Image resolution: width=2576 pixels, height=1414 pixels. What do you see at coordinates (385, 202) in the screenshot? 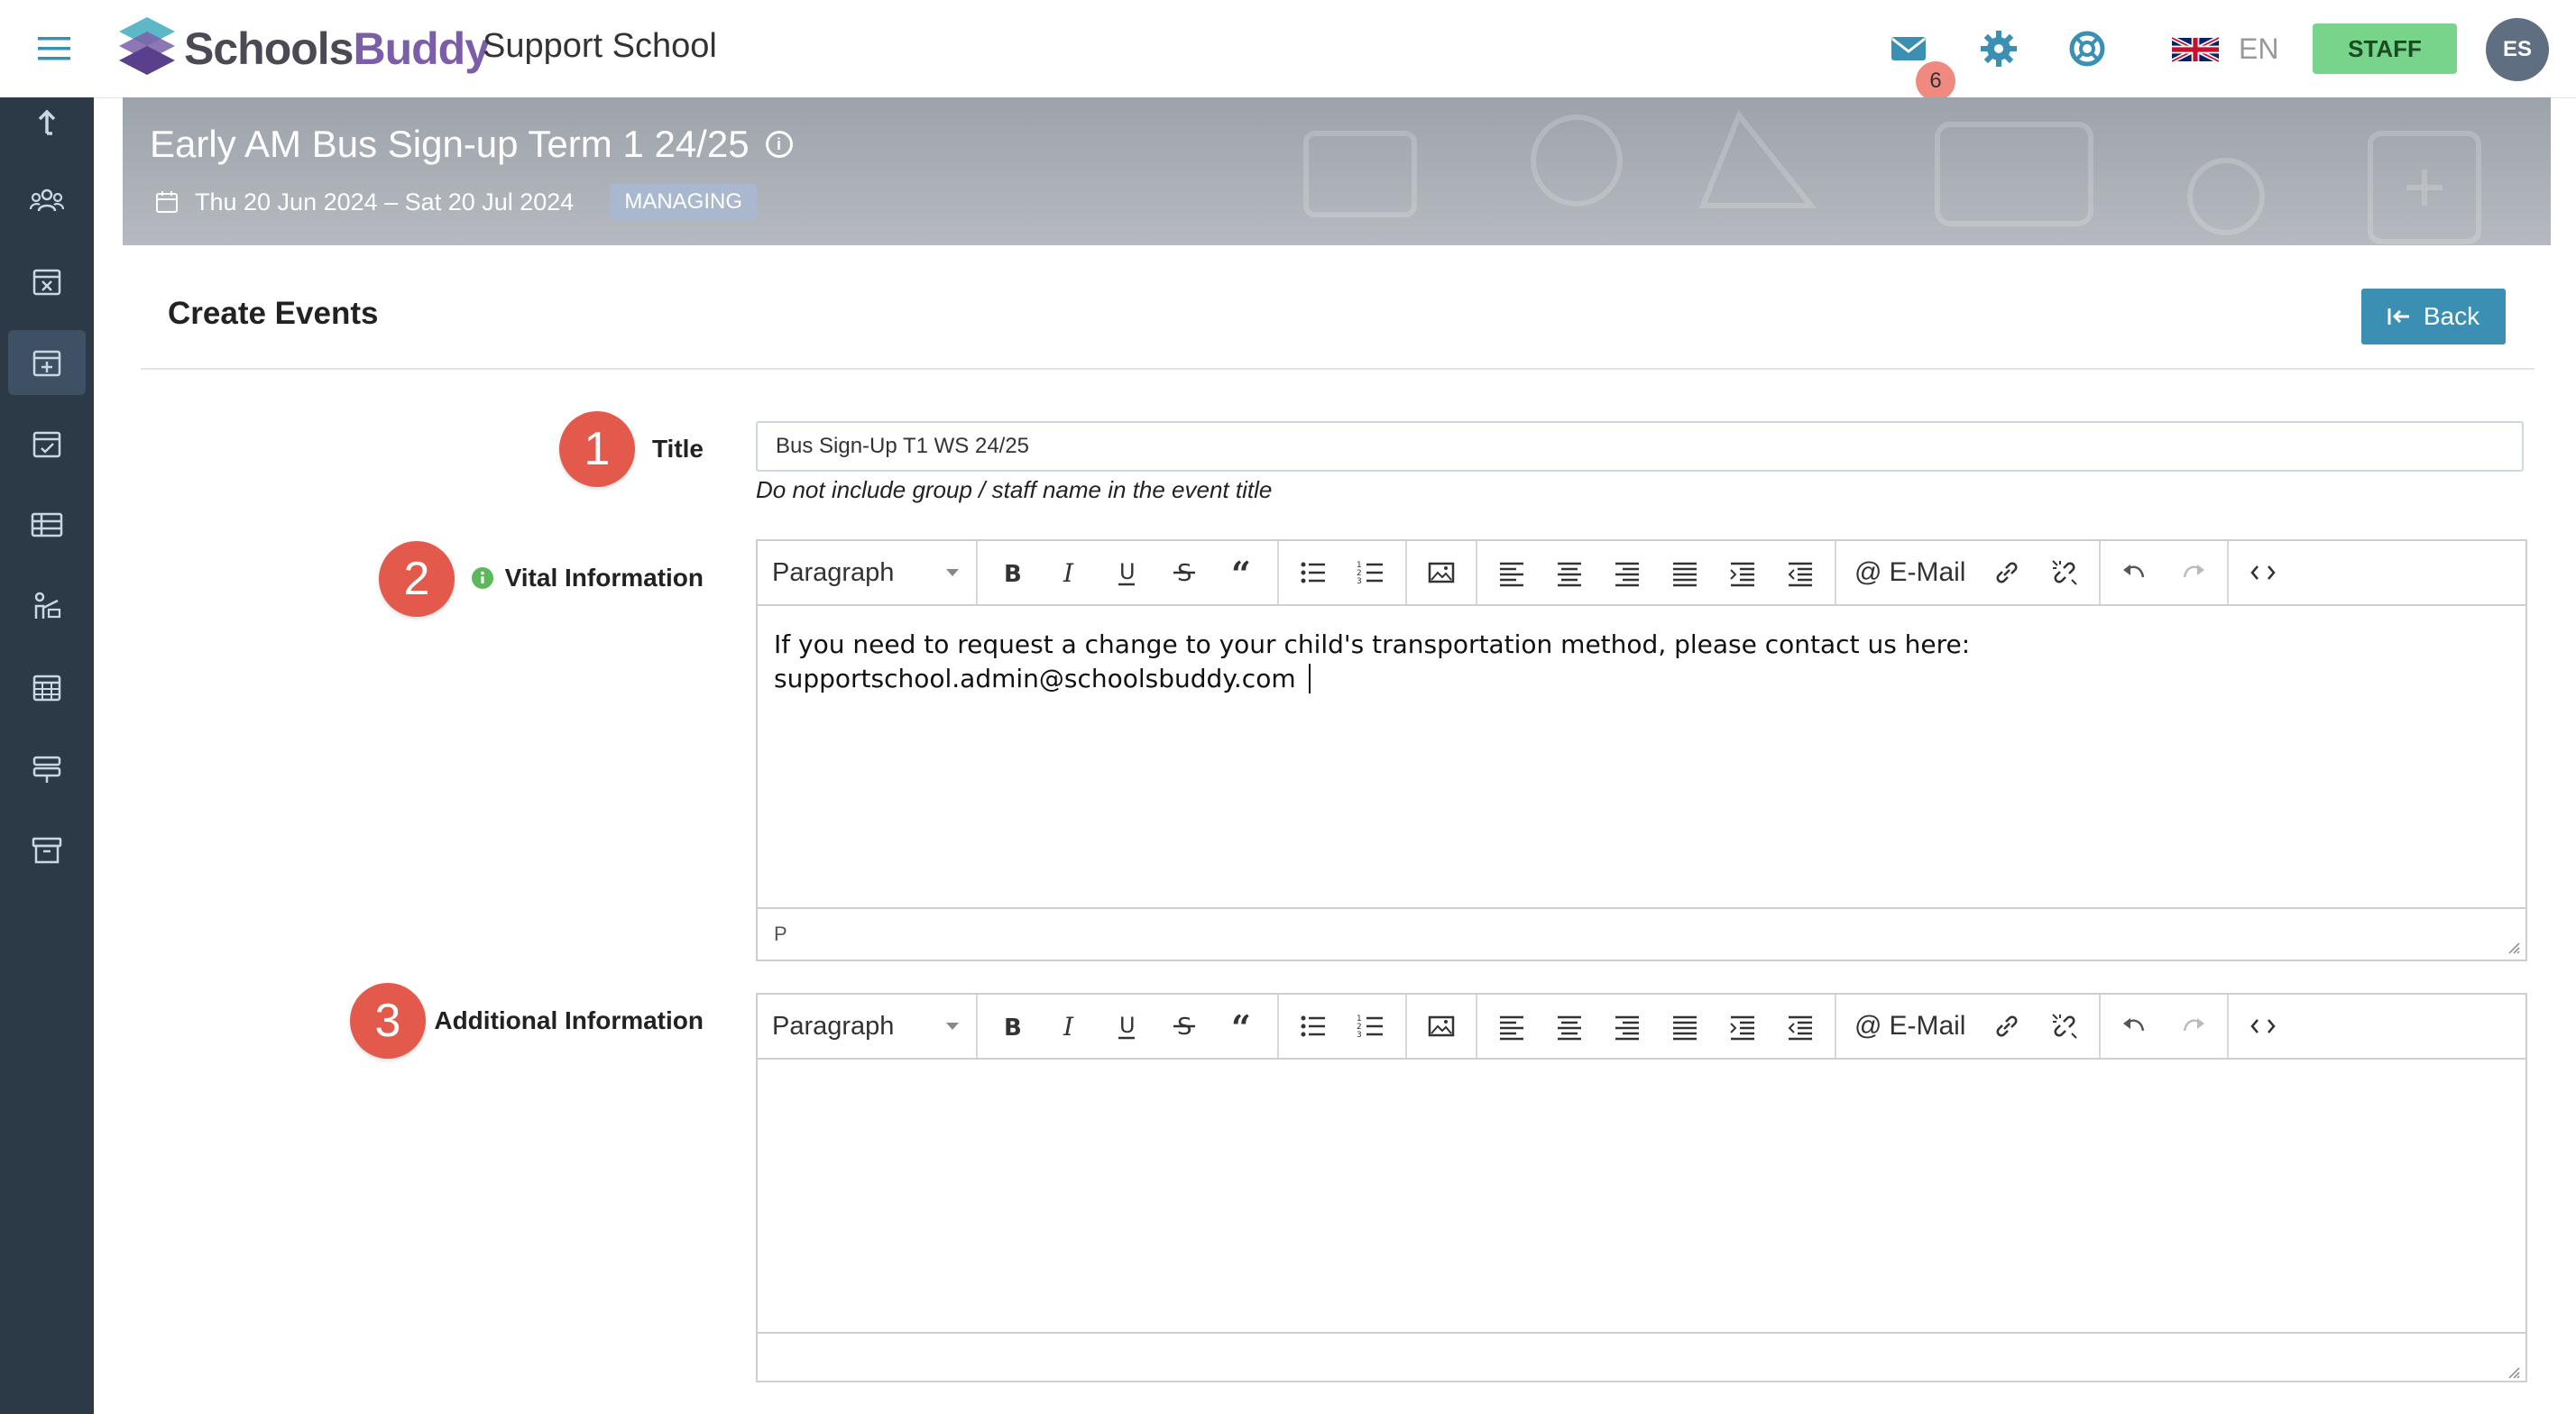
I see `event-date-range: Thu 20 Jun 2024 – Sat 20 Jul 2024` at bounding box center [385, 202].